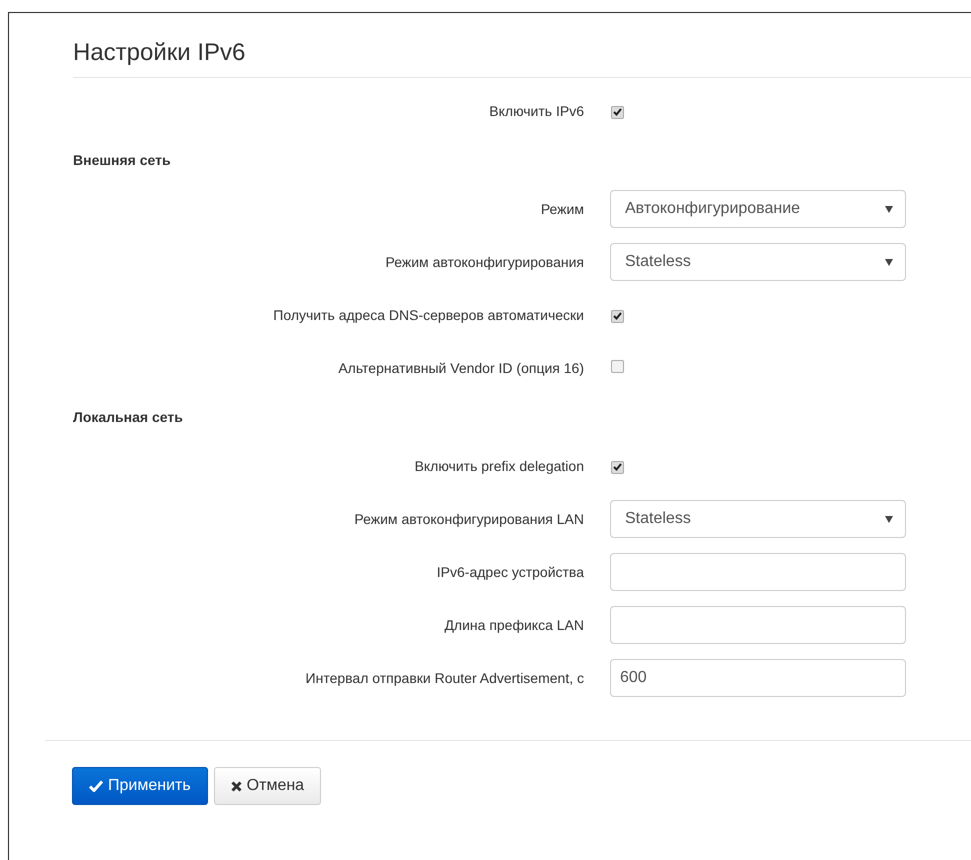 The image size is (971, 860). Describe the element at coordinates (461, 368) in the screenshot. I see `field-label: Альтернативный Vendor ID (опция 16)` at that location.